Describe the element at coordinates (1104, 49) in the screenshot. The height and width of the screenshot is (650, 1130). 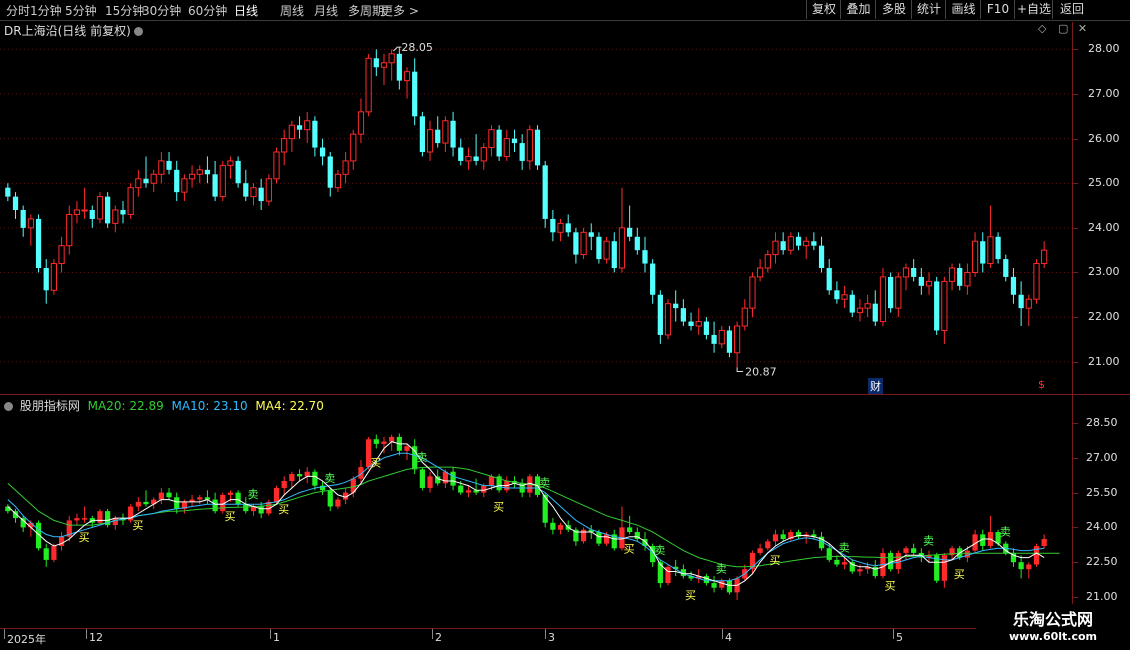
I see `price-tick: 28.00` at that location.